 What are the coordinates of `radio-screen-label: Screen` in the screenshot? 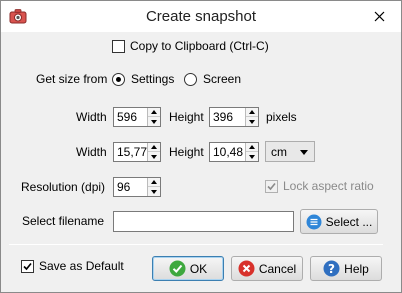 It's located at (222, 79).